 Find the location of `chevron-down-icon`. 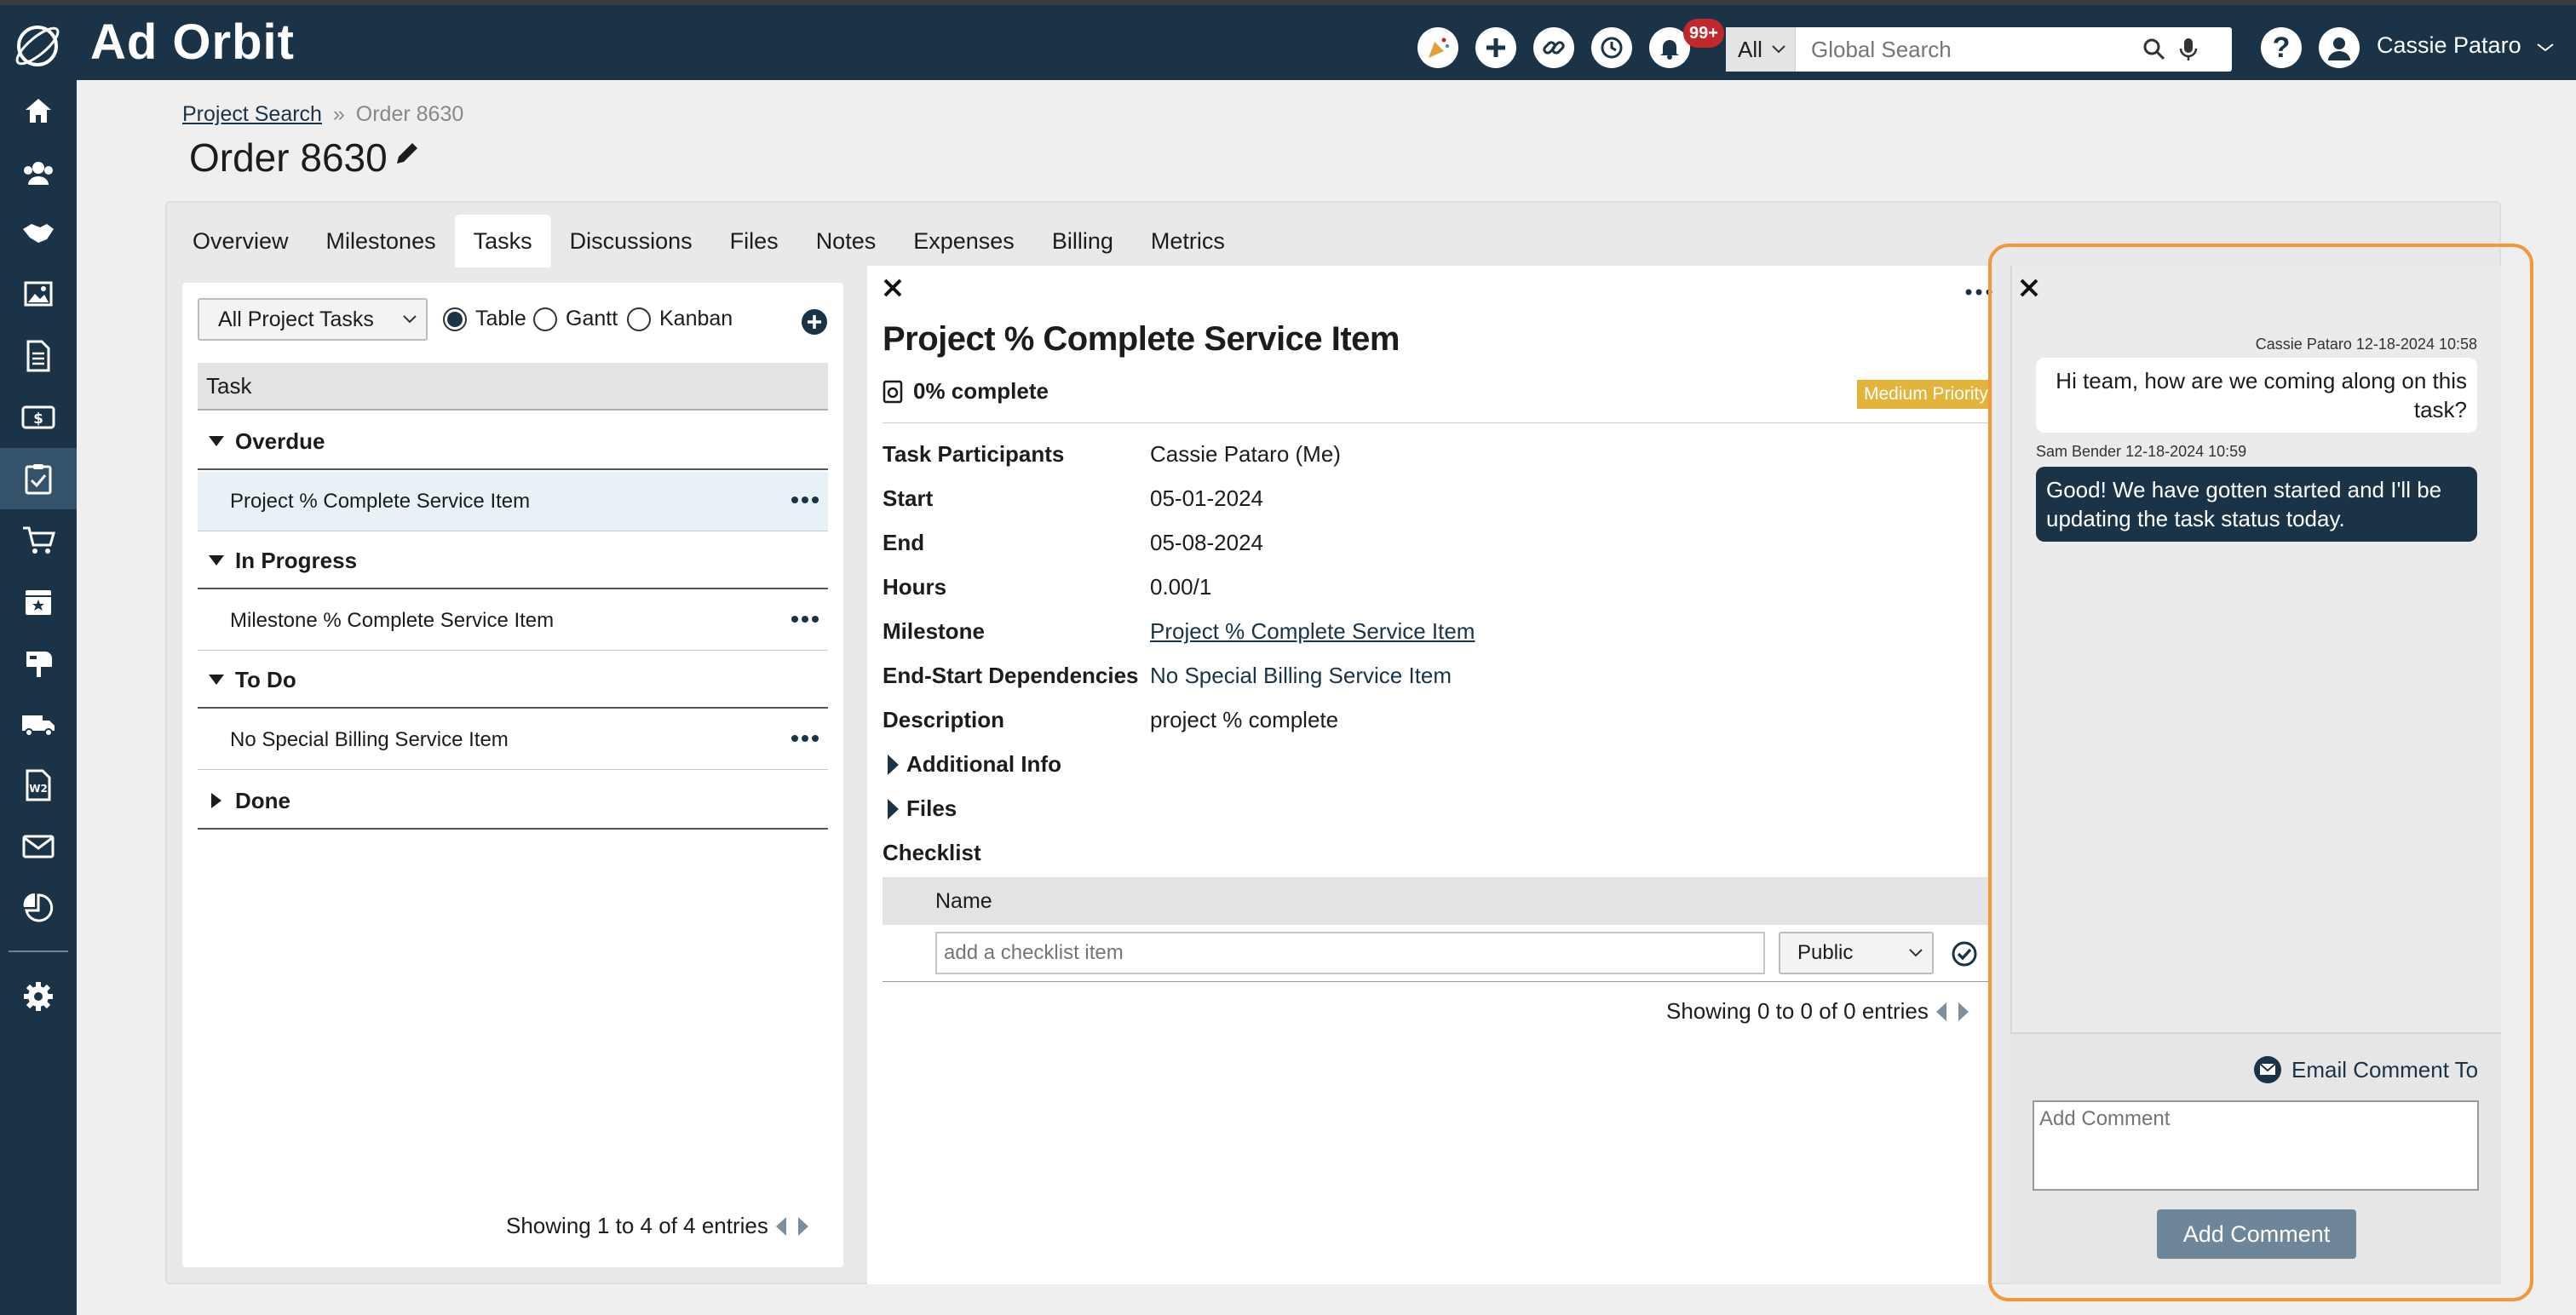

chevron-down-icon is located at coordinates (2546, 47).